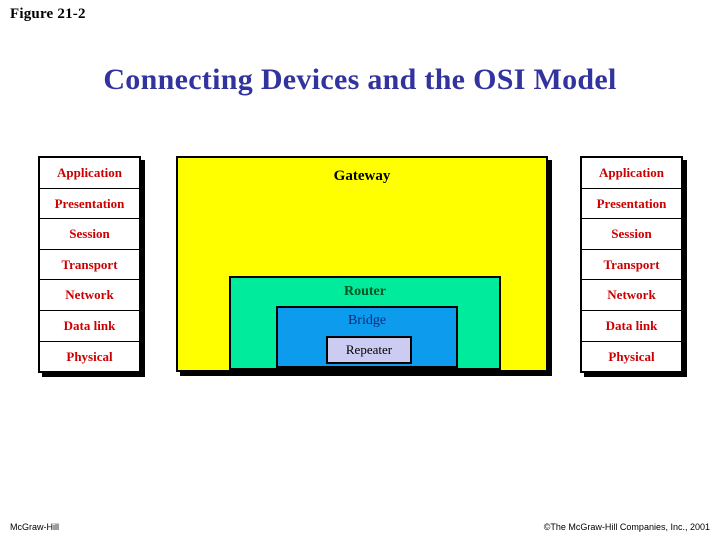 This screenshot has height=540, width=720. Describe the element at coordinates (367, 320) in the screenshot. I see `device-label-bridge: Bridge` at that location.